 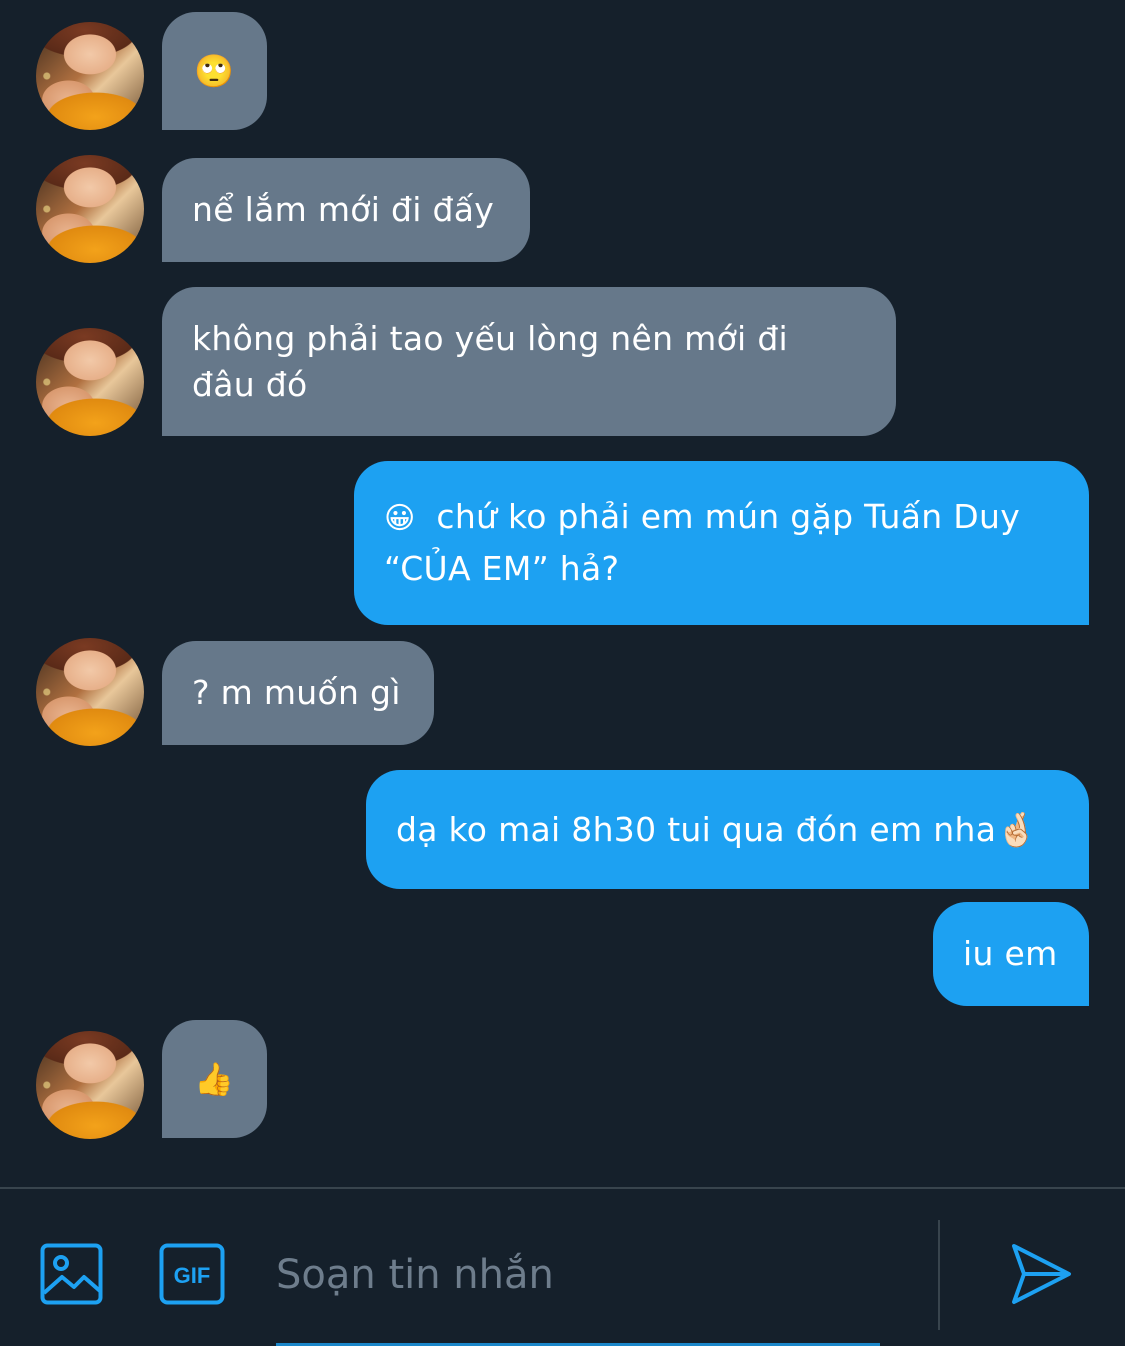 I want to click on gif-label: GIF, so click(x=192, y=1275).